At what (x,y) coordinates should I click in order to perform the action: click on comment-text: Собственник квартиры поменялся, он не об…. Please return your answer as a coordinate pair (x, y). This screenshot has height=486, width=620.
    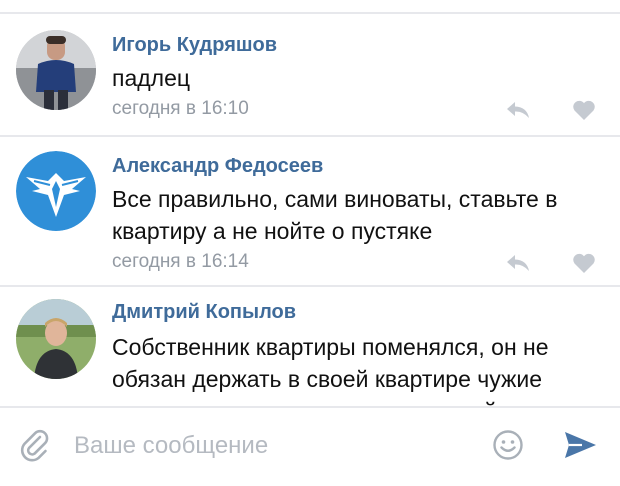
    Looking at the image, I should click on (330, 370).